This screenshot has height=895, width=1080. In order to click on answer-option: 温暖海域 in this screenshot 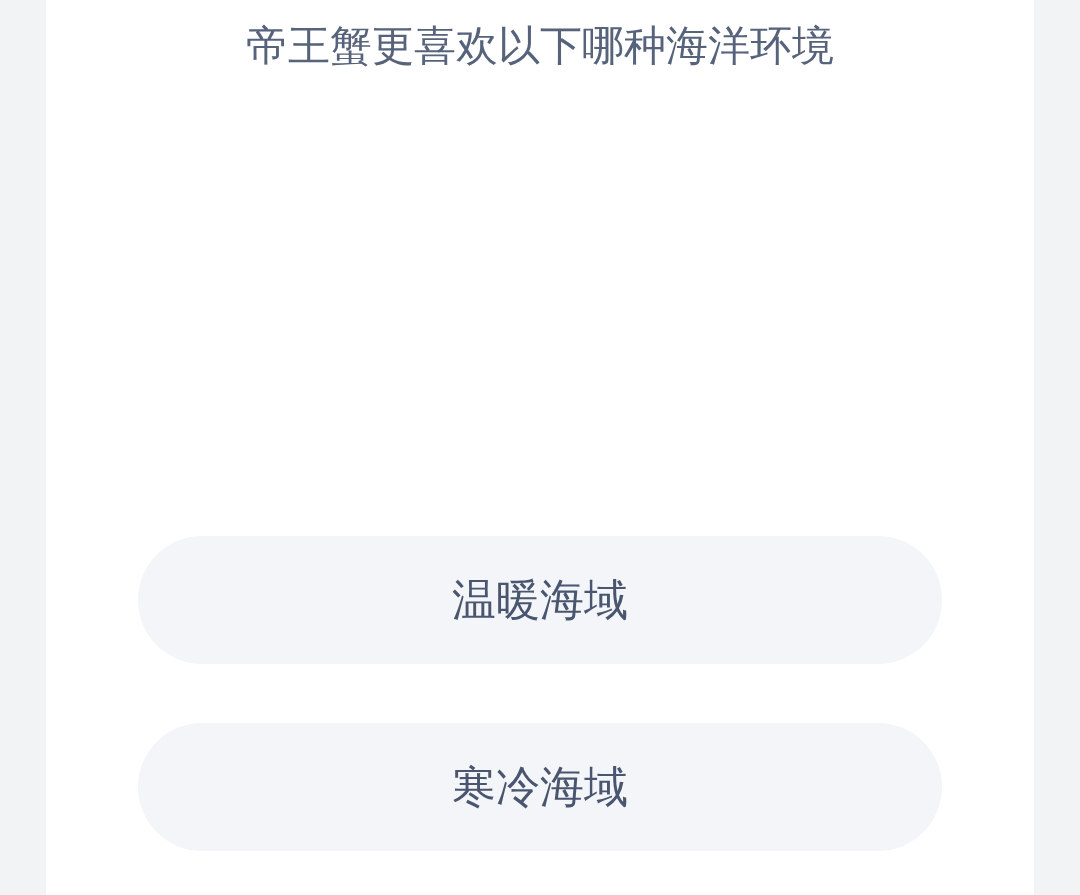, I will do `click(540, 600)`.